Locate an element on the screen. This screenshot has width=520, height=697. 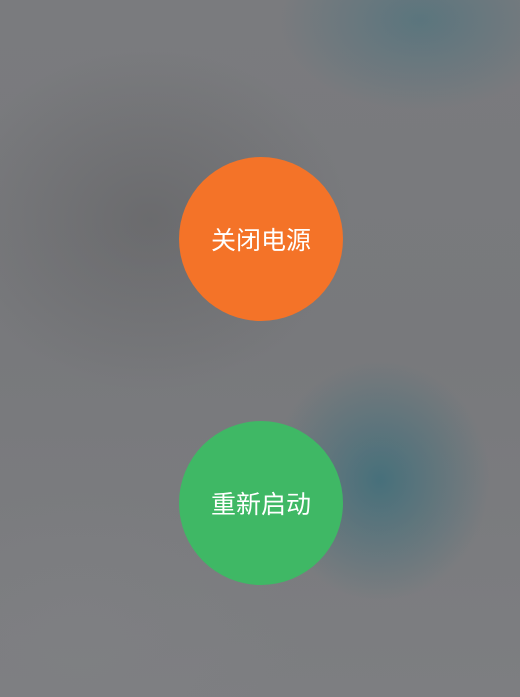
power-off-button: 关闭电源 is located at coordinates (261, 239).